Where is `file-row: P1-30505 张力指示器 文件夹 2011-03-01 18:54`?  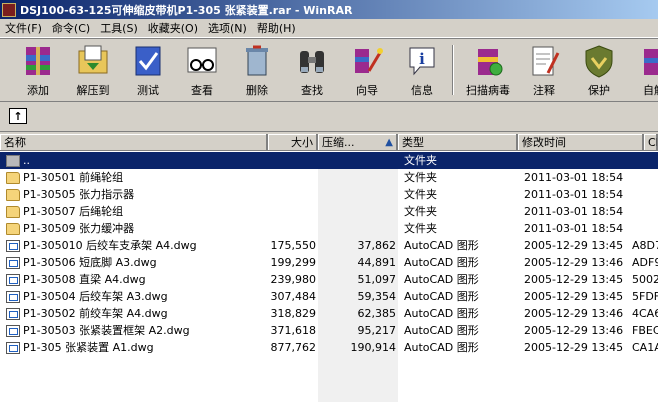 file-row: P1-30505 张力指示器 文件夹 2011-03-01 18:54 is located at coordinates (329, 194).